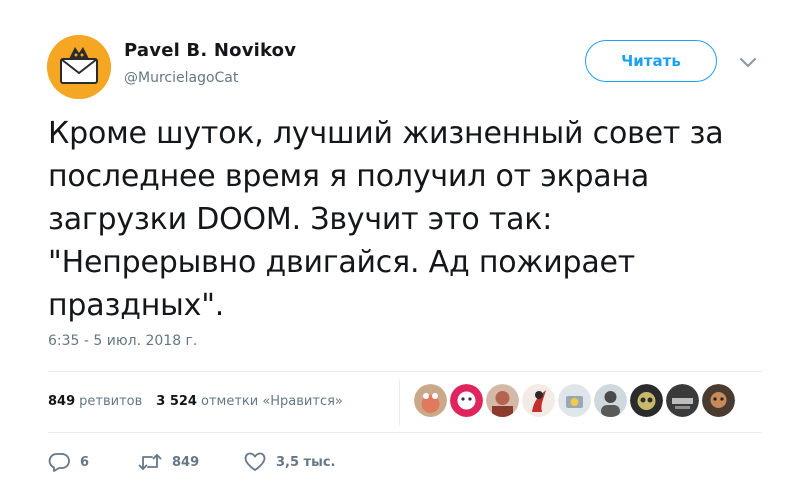 This screenshot has height=504, width=811. What do you see at coordinates (181, 78) in the screenshot?
I see `author-handle: @MurcielagoCat` at bounding box center [181, 78].